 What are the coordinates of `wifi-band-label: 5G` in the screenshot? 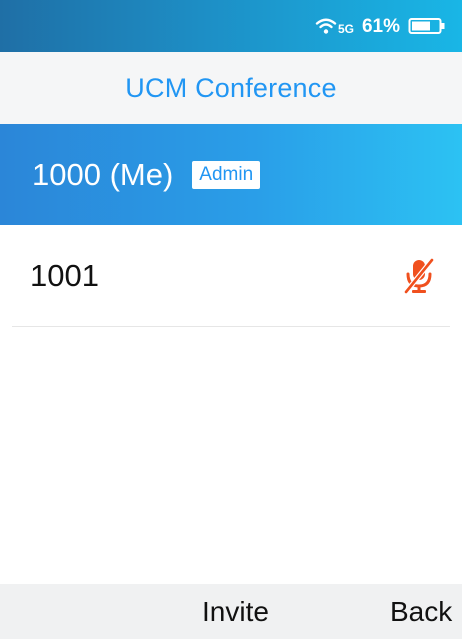 It's located at (345, 29).